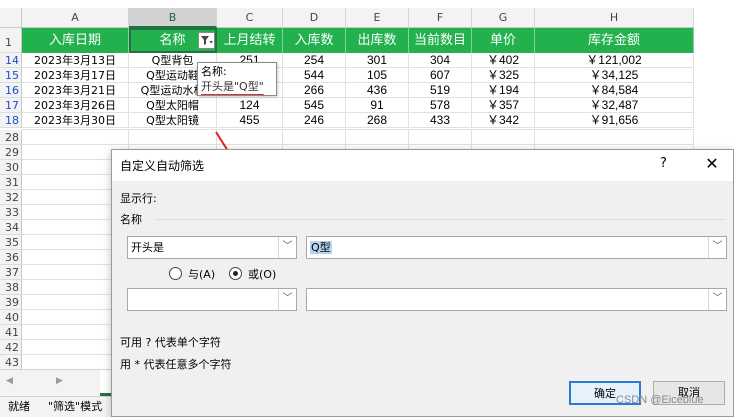 Image resolution: width=734 pixels, height=417 pixels. I want to click on table-cell: 124, so click(250, 105).